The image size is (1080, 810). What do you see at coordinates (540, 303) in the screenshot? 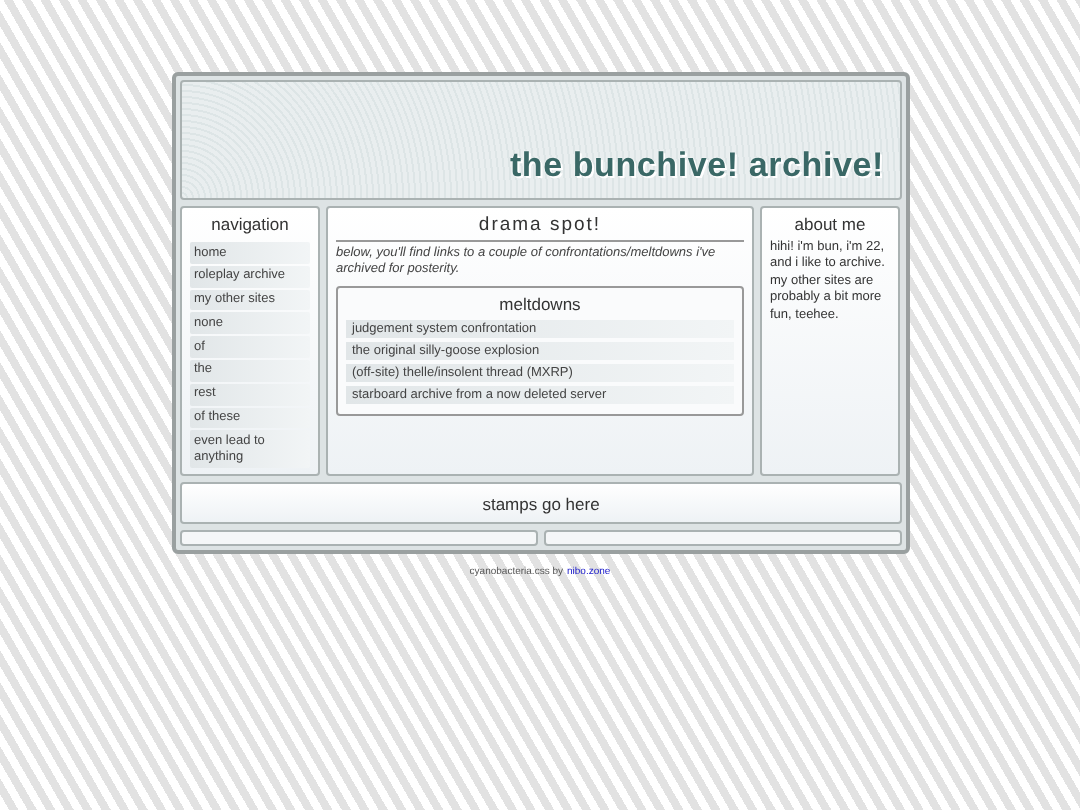
I see `section-title: meltdowns` at bounding box center [540, 303].